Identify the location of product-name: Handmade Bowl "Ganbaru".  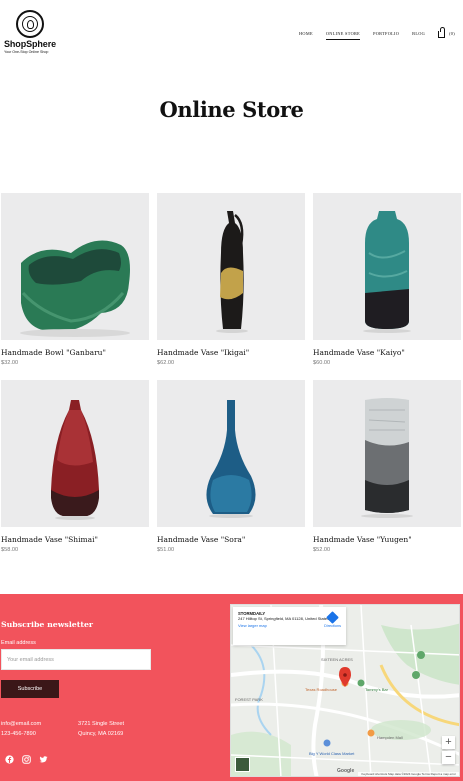
(75, 352).